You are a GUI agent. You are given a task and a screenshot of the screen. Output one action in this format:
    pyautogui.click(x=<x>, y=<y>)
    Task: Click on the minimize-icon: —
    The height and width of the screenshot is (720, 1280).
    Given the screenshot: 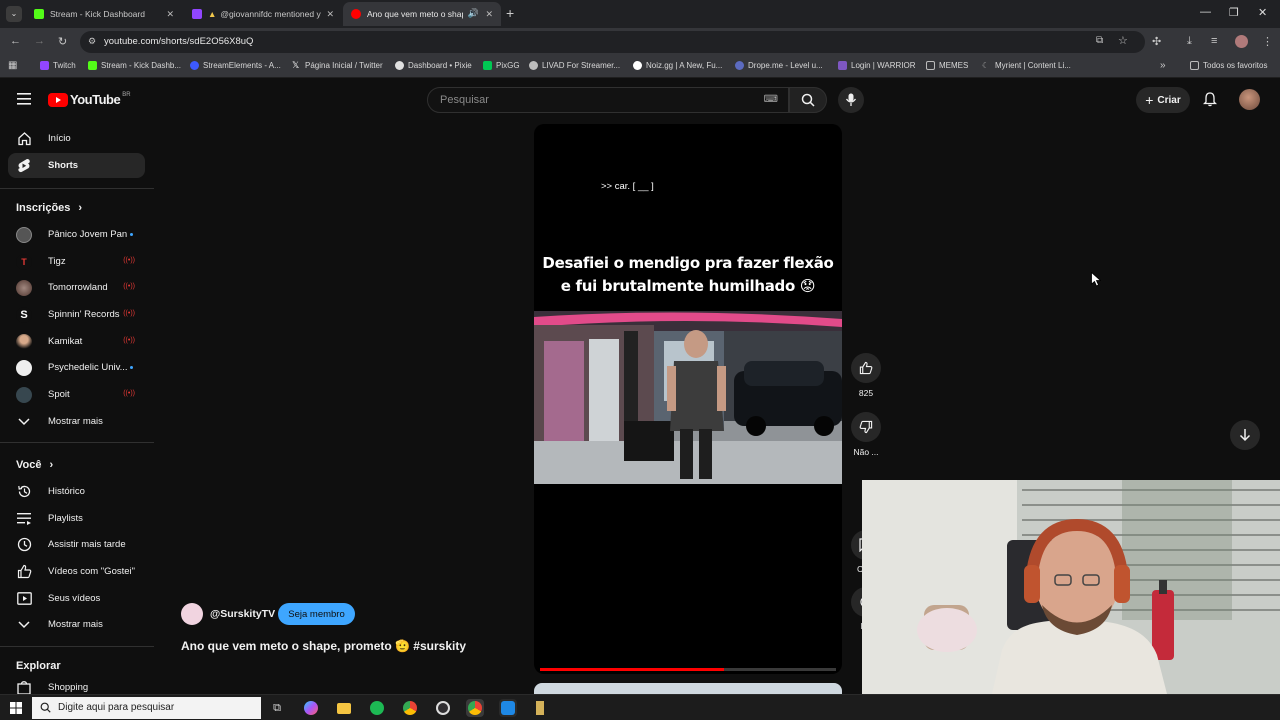 What is the action you would take?
    pyautogui.click(x=1205, y=12)
    